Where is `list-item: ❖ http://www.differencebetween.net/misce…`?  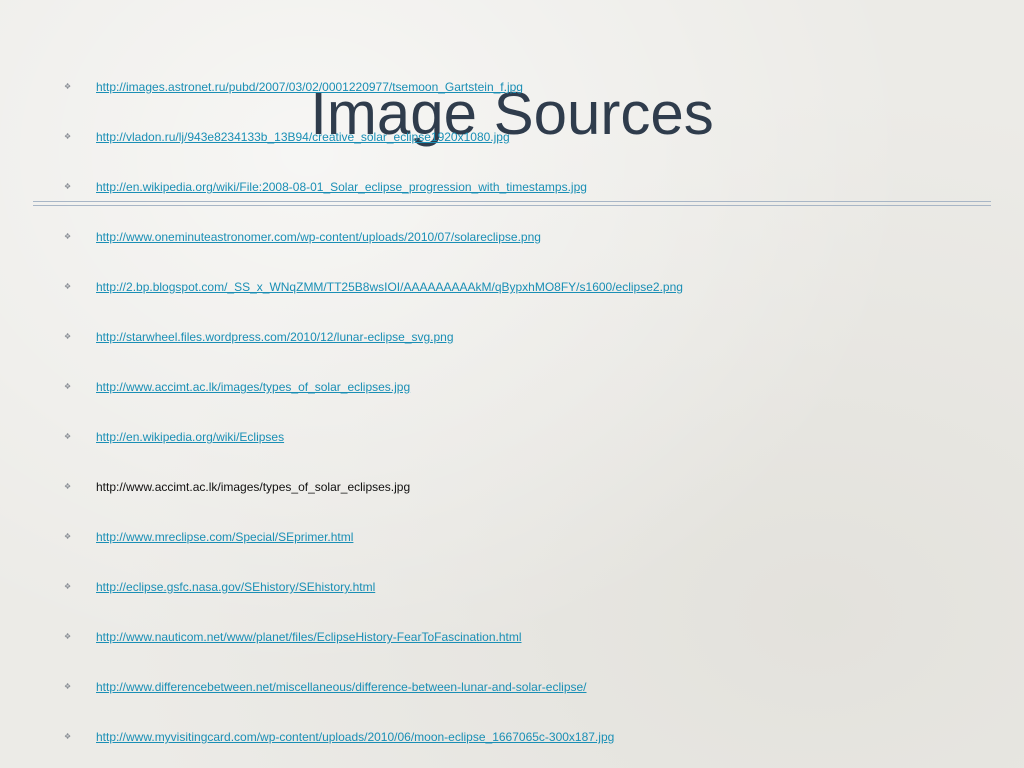 list-item: ❖ http://www.differencebetween.net/misce… is located at coordinates (512, 687).